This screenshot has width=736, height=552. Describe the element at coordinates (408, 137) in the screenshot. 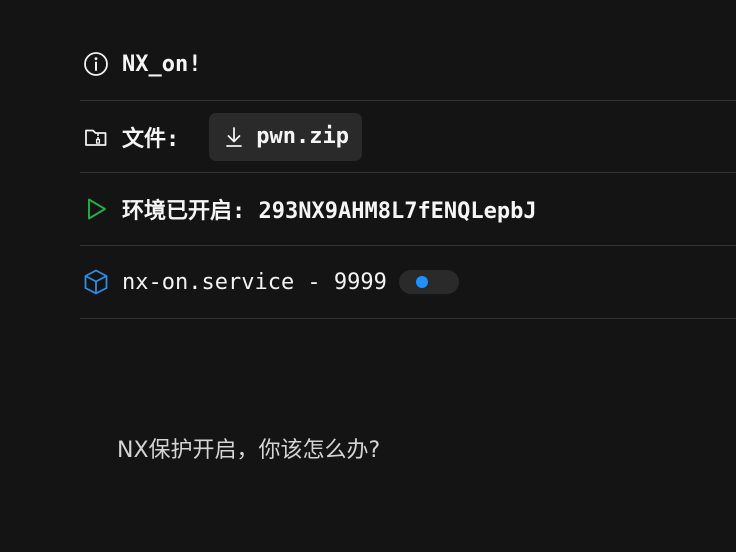

I see `file-row: 文件: pwn.zip` at that location.